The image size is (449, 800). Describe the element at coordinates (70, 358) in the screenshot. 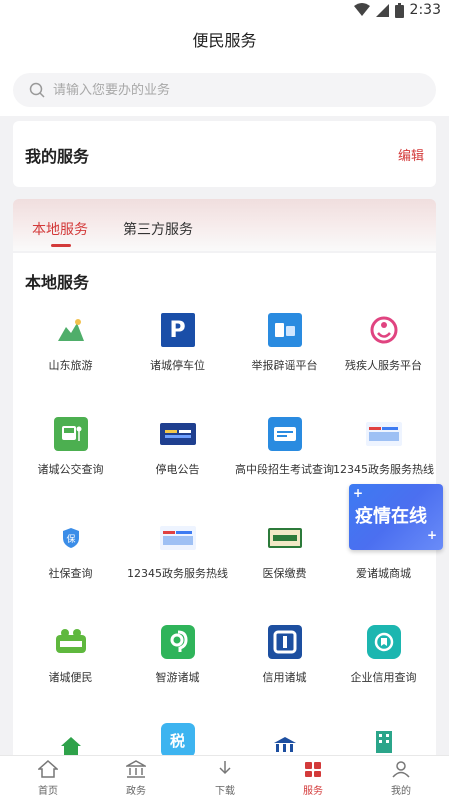

I see `service-item-shandong-travel: 山东旅游` at that location.